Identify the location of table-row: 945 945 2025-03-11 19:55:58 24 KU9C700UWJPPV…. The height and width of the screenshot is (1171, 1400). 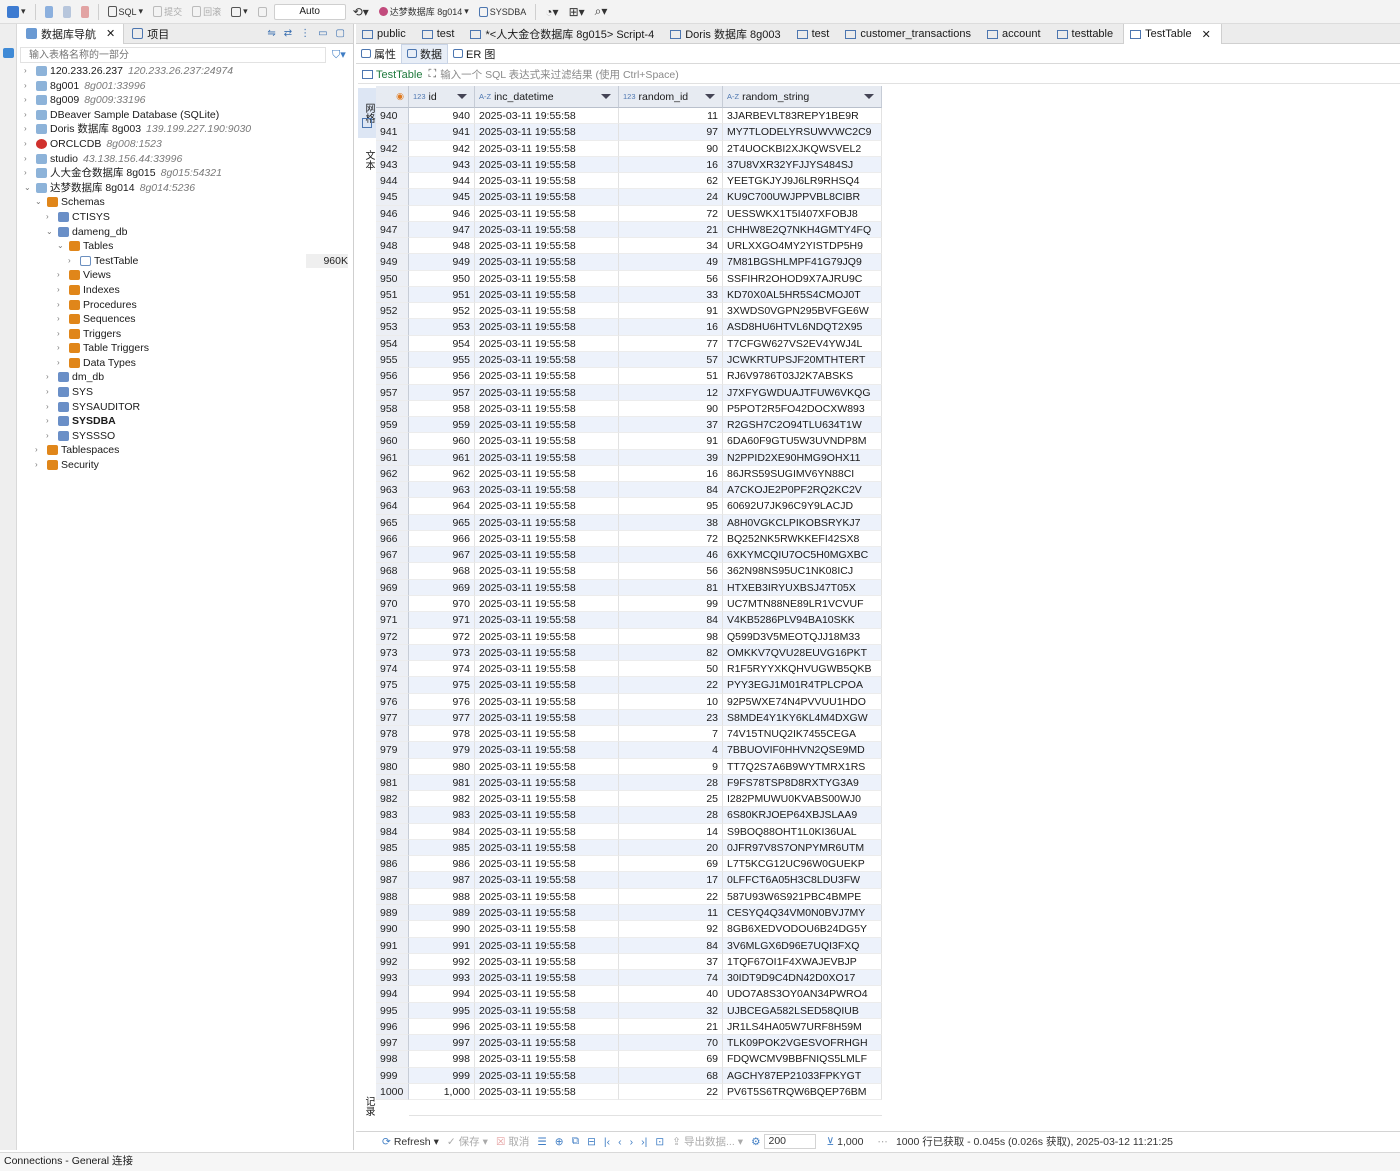
(629, 197).